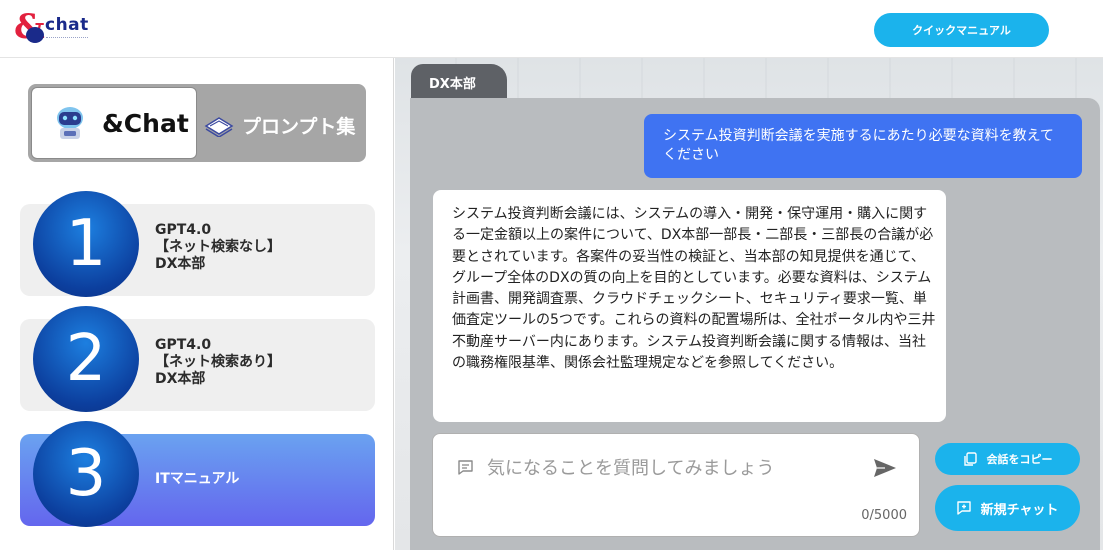 This screenshot has width=1103, height=550. I want to click on new-chat-button: 新規チャット, so click(1007, 508).